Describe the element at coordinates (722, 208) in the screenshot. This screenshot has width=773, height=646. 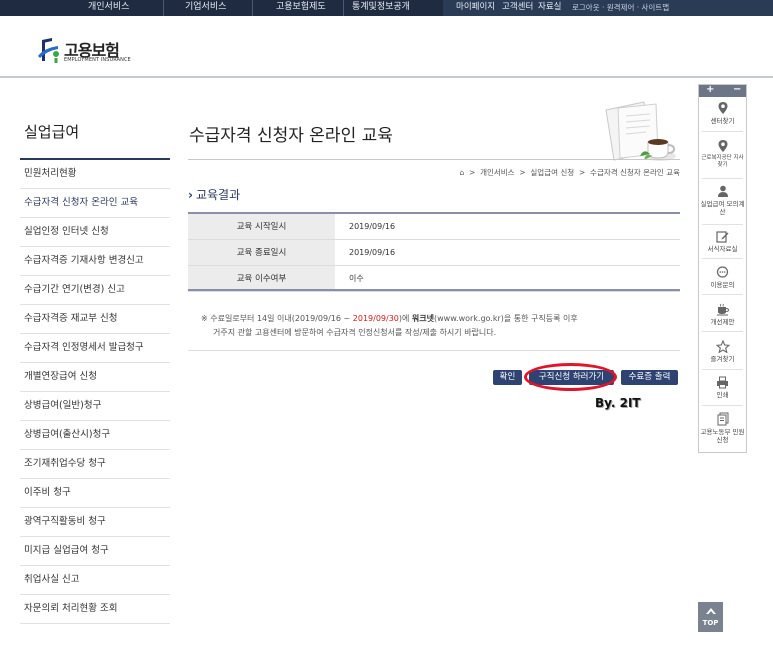
I see `quick-item-label: 실업급여 모의계산` at that location.